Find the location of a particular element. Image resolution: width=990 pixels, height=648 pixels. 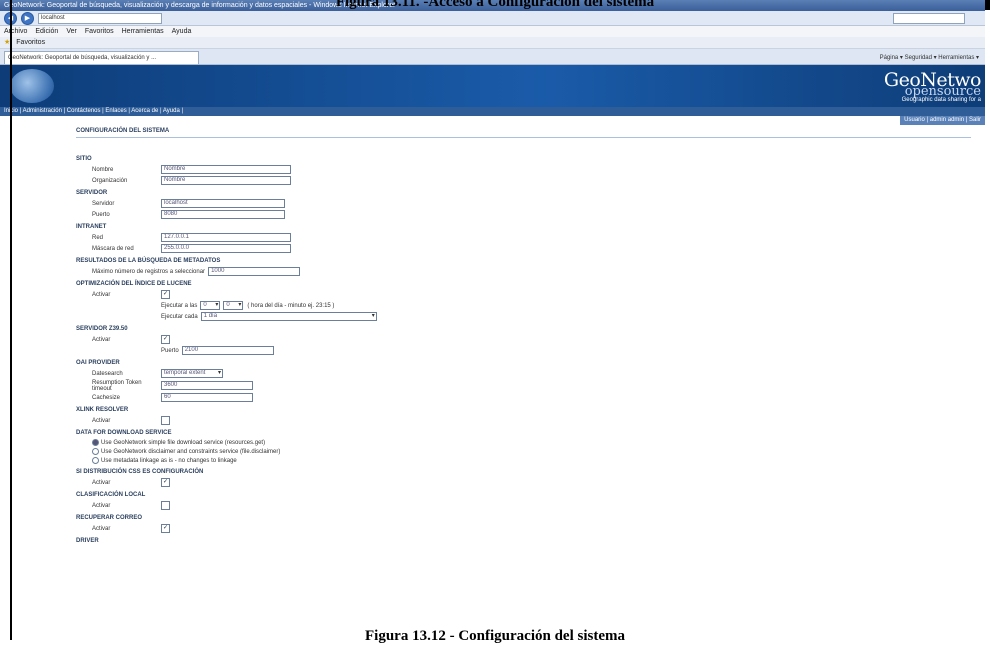

tagline: Geographic data sharing for a is located at coordinates (941, 100).